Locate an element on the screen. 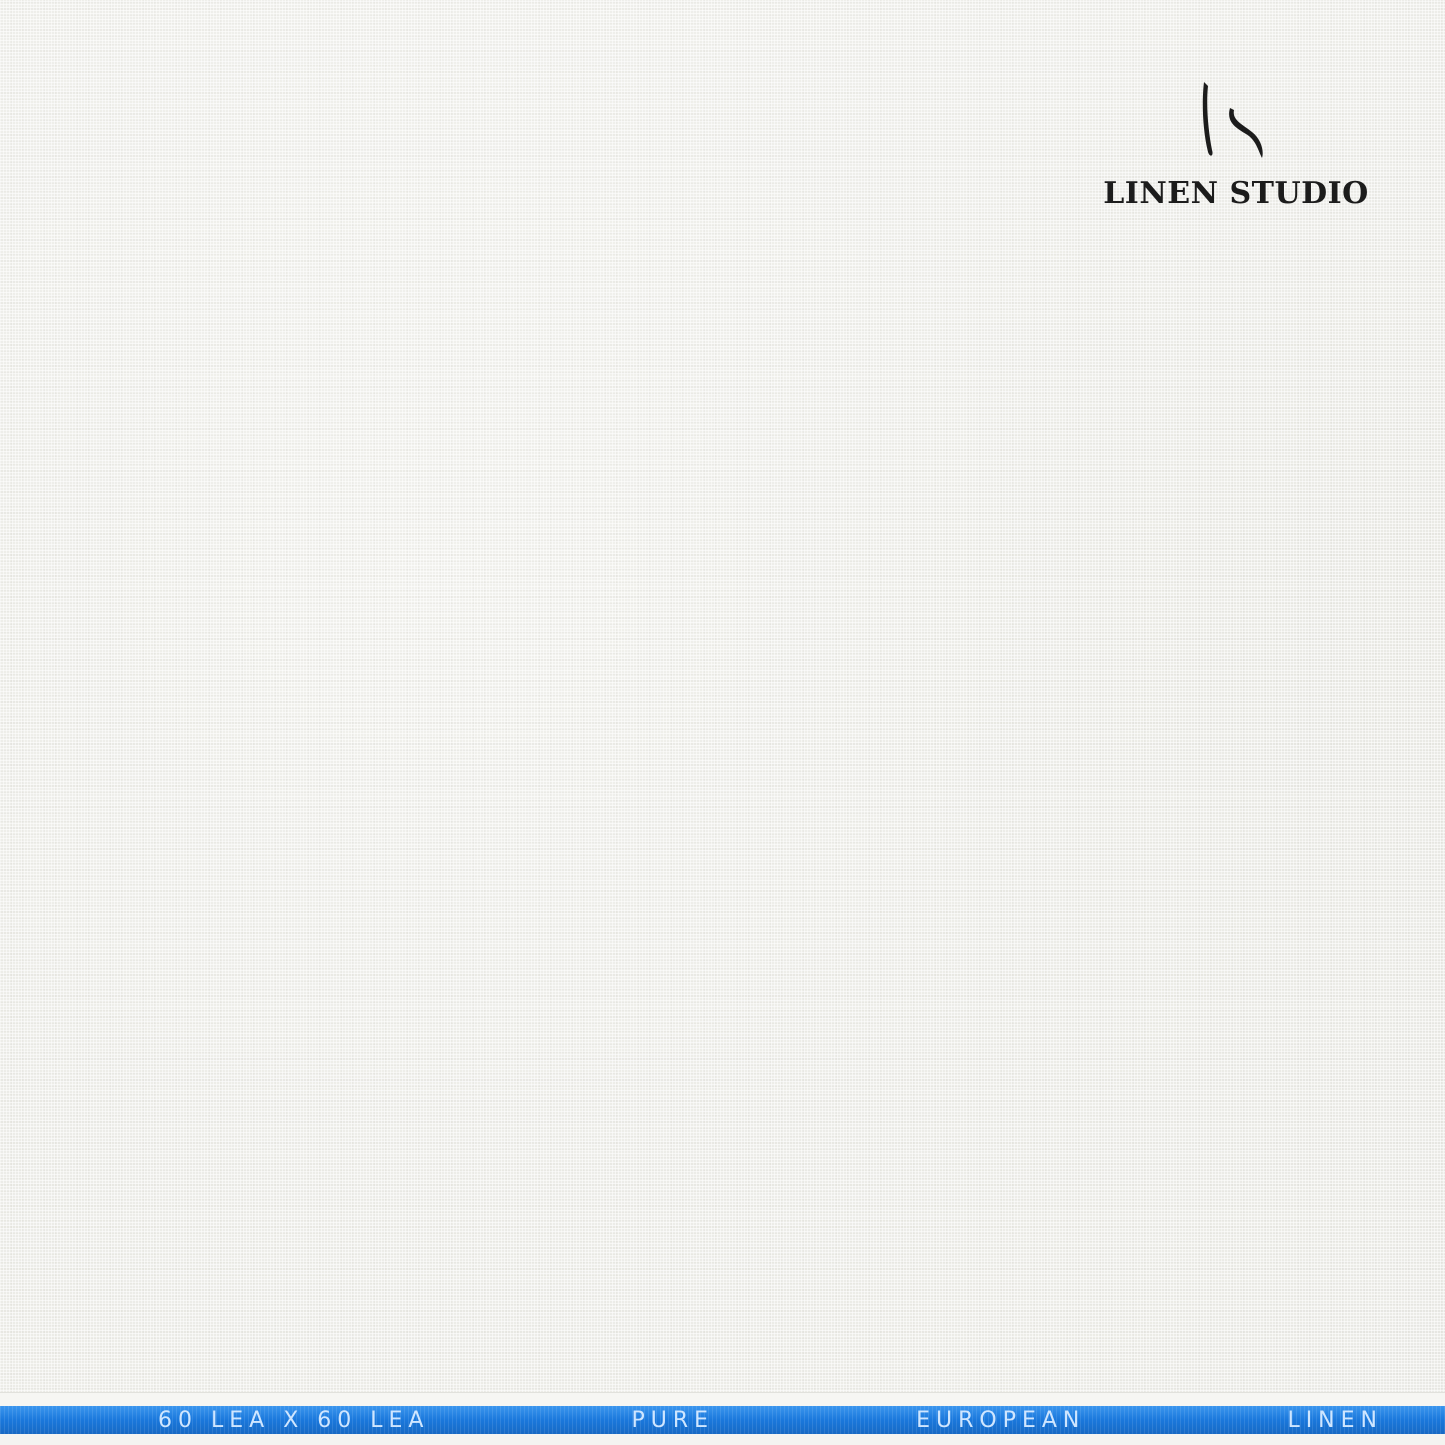  ls-monogram-icon is located at coordinates (1232, 120).